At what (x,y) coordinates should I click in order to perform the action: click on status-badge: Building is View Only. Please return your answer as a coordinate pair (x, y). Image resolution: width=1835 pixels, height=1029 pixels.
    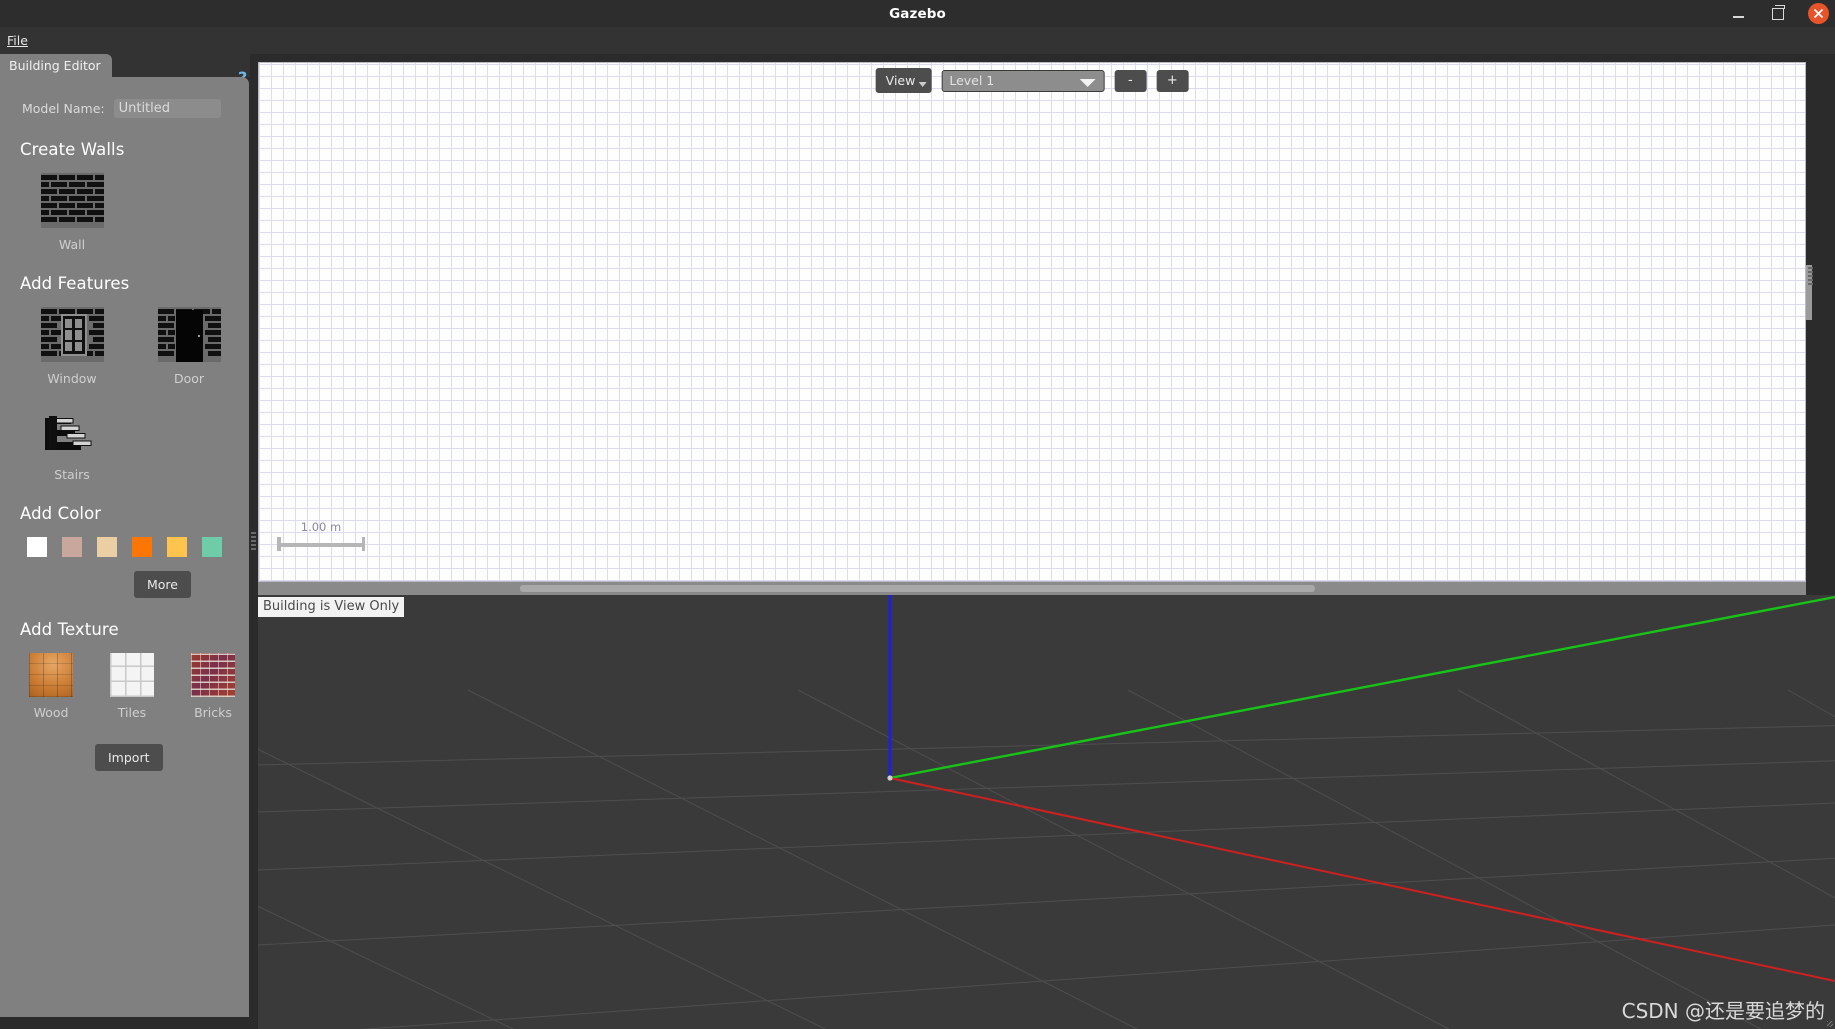
    Looking at the image, I should click on (331, 607).